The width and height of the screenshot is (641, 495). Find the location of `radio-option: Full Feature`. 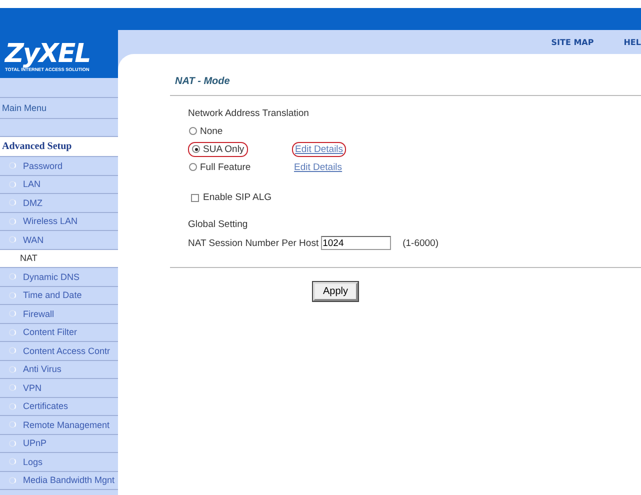

radio-option: Full Feature is located at coordinates (240, 167).